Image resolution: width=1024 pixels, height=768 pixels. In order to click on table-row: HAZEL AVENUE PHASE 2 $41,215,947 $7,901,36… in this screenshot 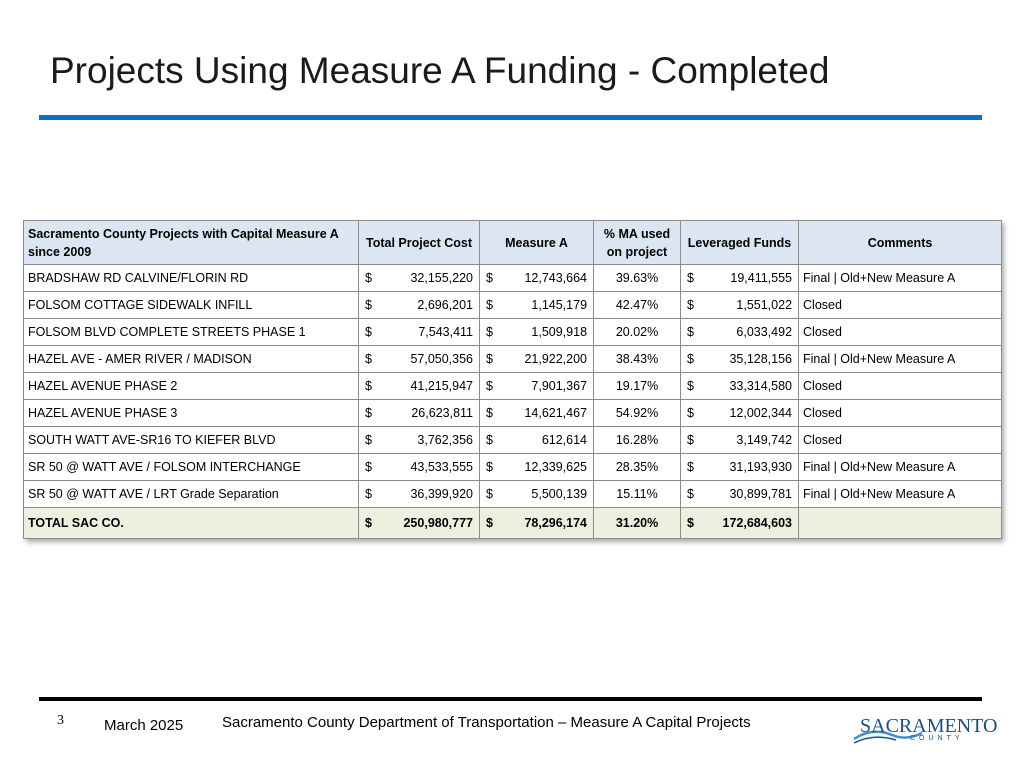, I will do `click(513, 386)`.